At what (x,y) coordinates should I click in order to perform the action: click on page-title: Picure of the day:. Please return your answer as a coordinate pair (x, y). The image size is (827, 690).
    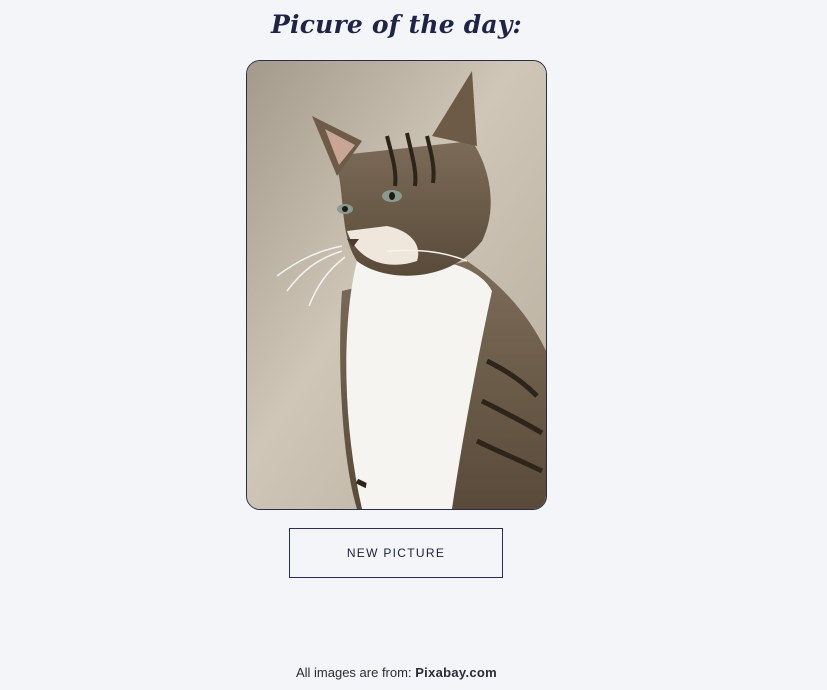
    Looking at the image, I should click on (396, 24).